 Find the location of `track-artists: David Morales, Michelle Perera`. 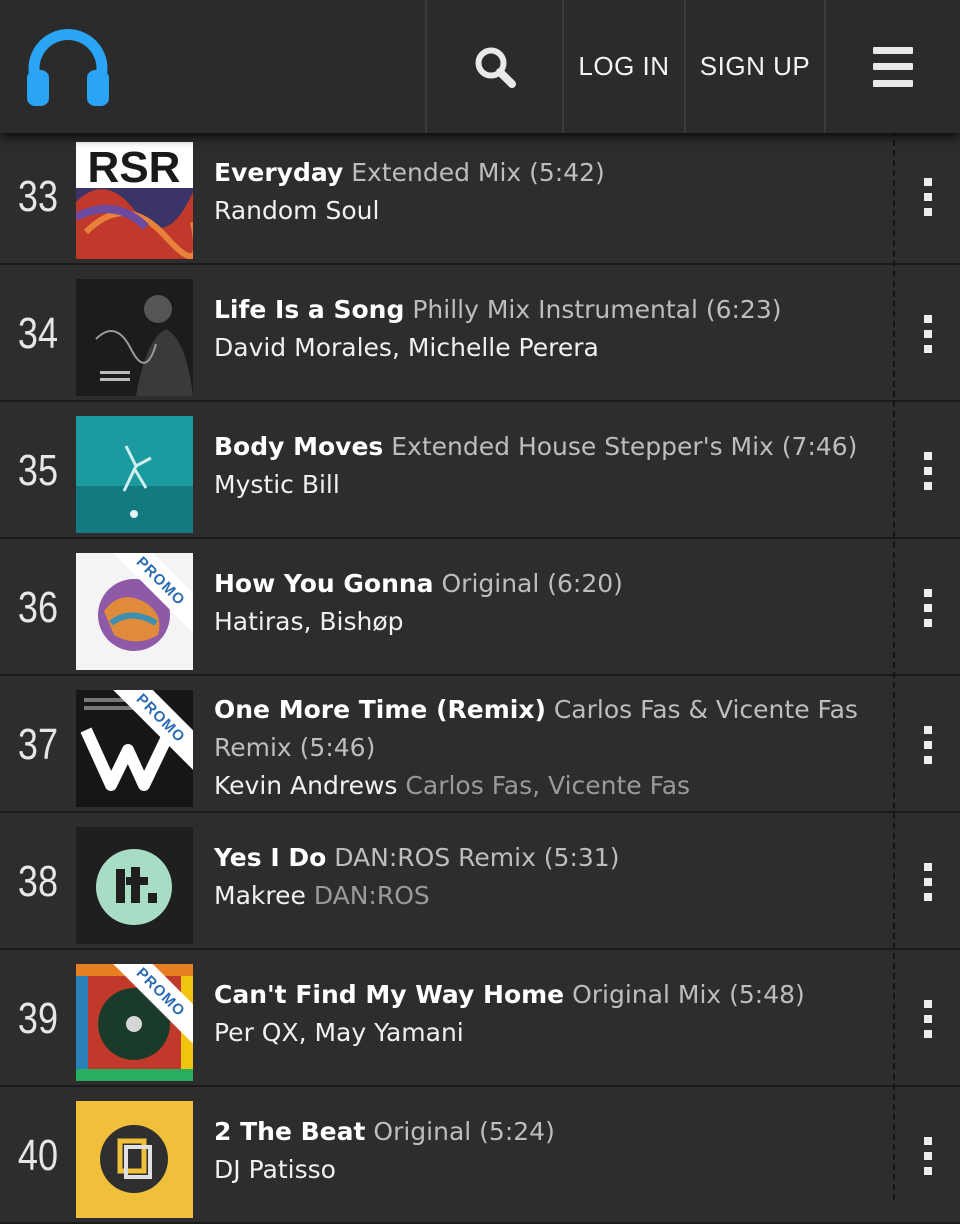

track-artists: David Morales, Michelle Perera is located at coordinates (406, 347).